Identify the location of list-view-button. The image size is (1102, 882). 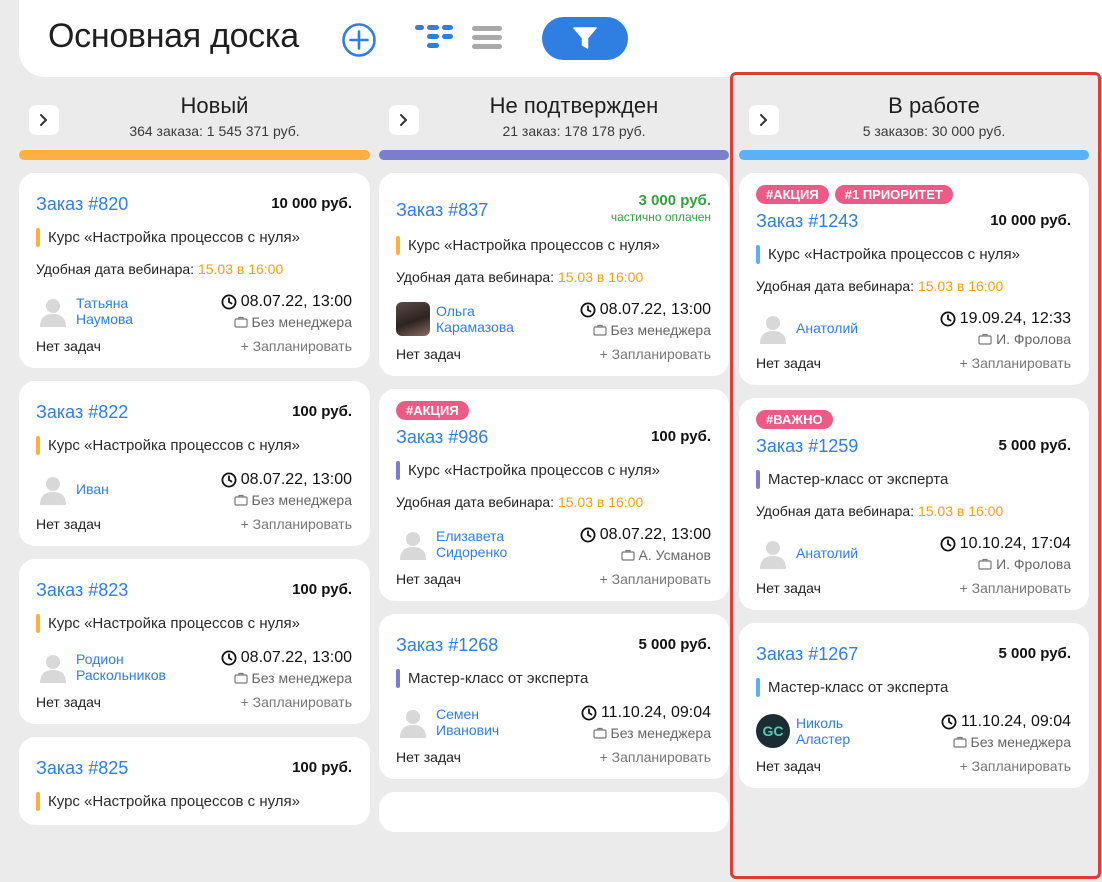
(487, 38).